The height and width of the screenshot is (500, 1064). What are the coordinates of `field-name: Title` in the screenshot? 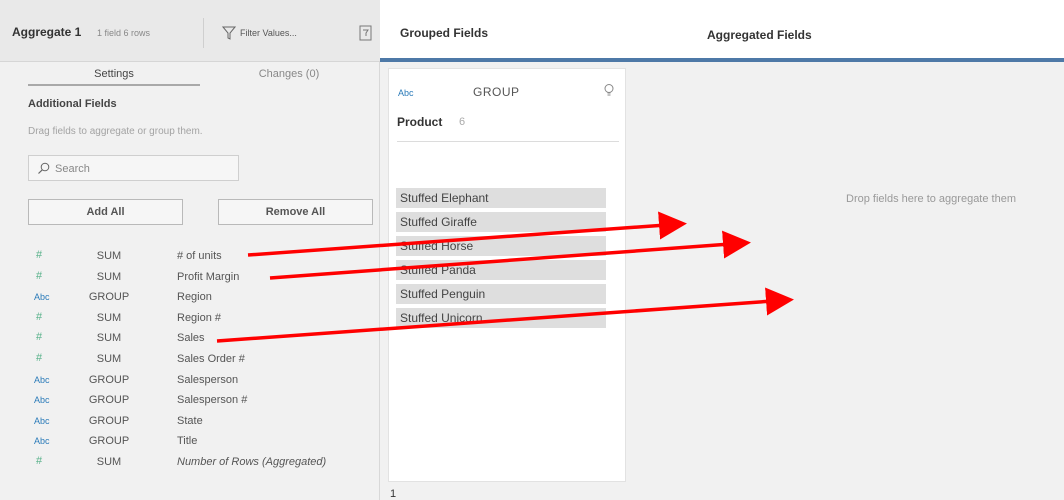 It's located at (187, 441).